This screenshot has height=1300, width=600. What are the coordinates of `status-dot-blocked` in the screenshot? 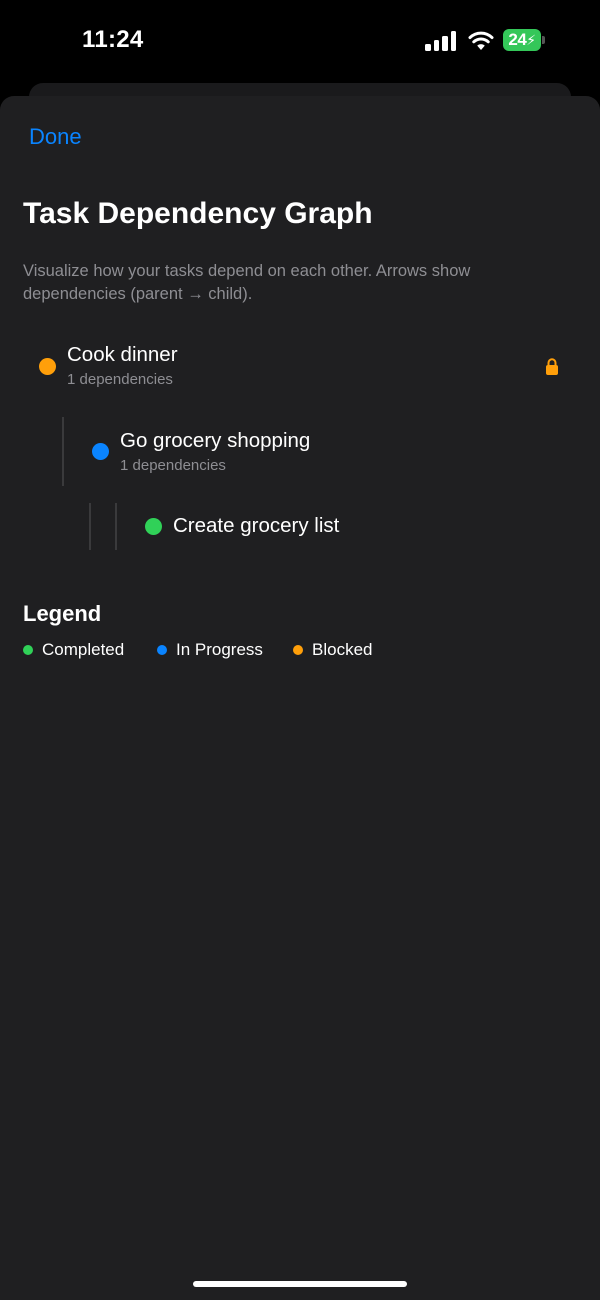 It's located at (47, 366).